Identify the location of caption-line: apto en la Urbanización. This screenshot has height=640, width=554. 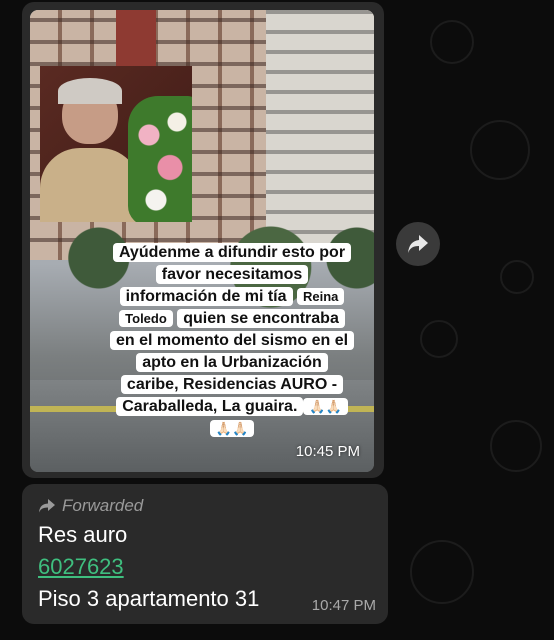
(232, 362).